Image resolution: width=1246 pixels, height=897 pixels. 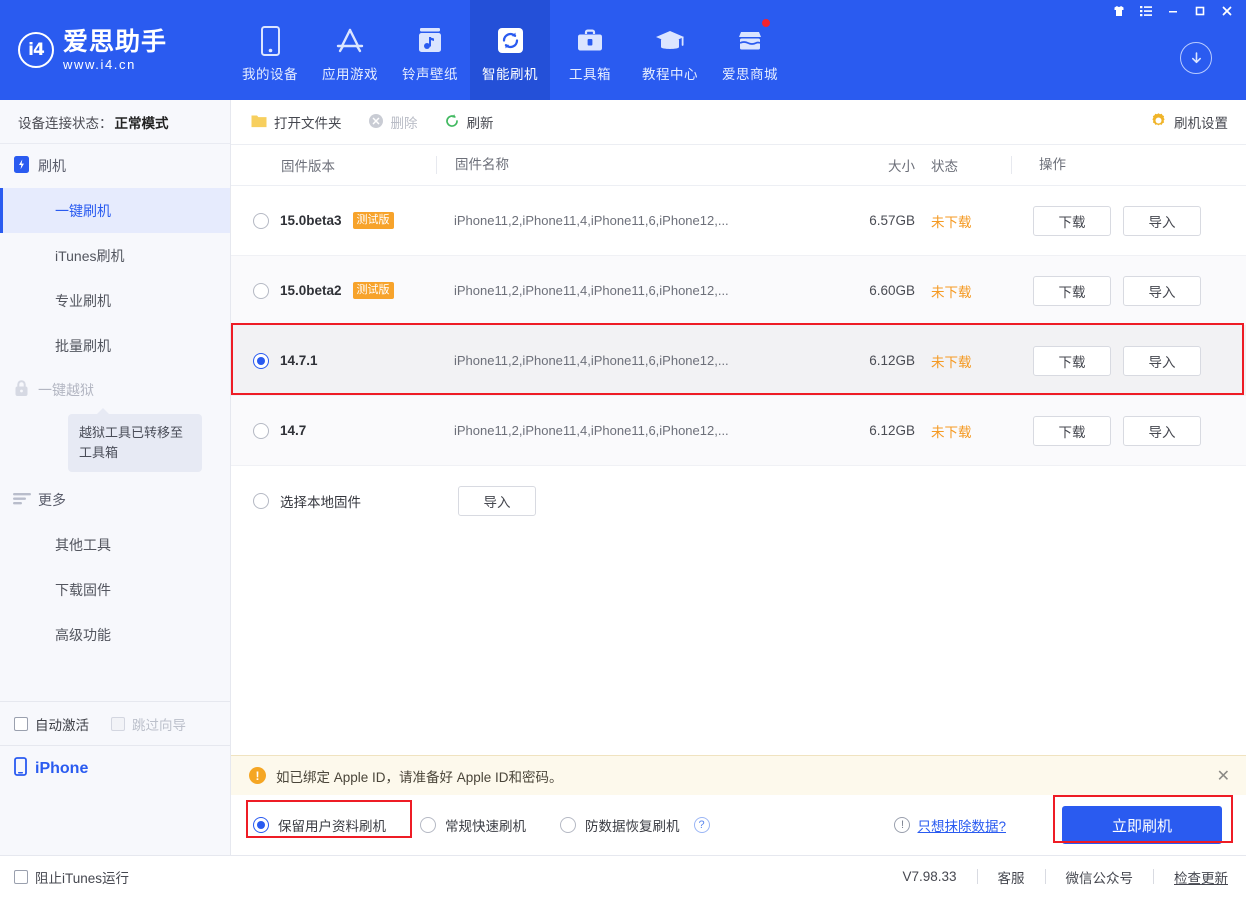 What do you see at coordinates (1065, 877) in the screenshot?
I see `status-bar-right: V7.98.33 客服 微信公众号 检查更新` at bounding box center [1065, 877].